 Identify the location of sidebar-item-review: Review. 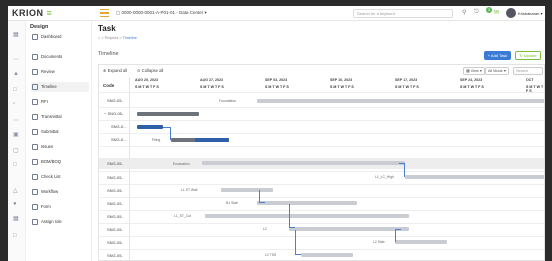
(60, 72).